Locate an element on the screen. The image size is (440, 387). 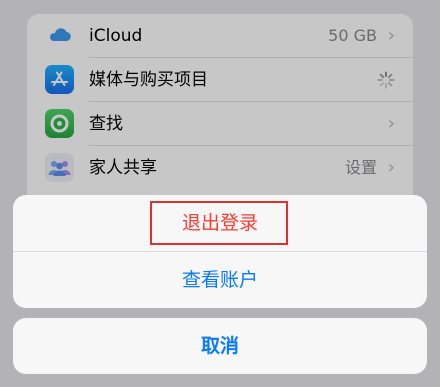
highlight-box is located at coordinates (219, 223).